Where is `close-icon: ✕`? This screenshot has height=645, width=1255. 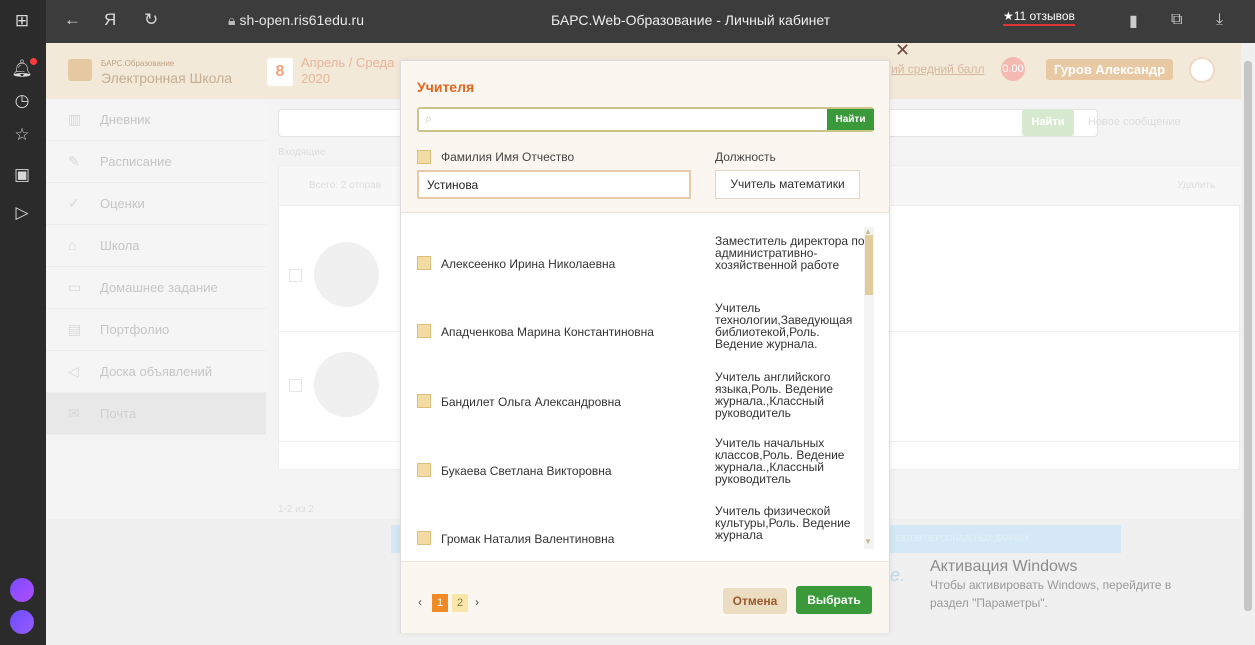
close-icon: ✕ is located at coordinates (902, 50).